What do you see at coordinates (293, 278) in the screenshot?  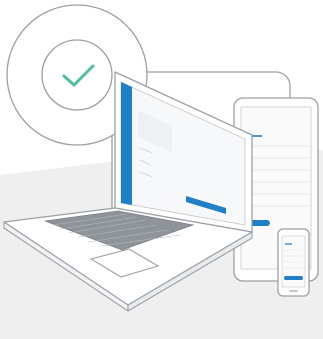 I see `phone-primary-button` at bounding box center [293, 278].